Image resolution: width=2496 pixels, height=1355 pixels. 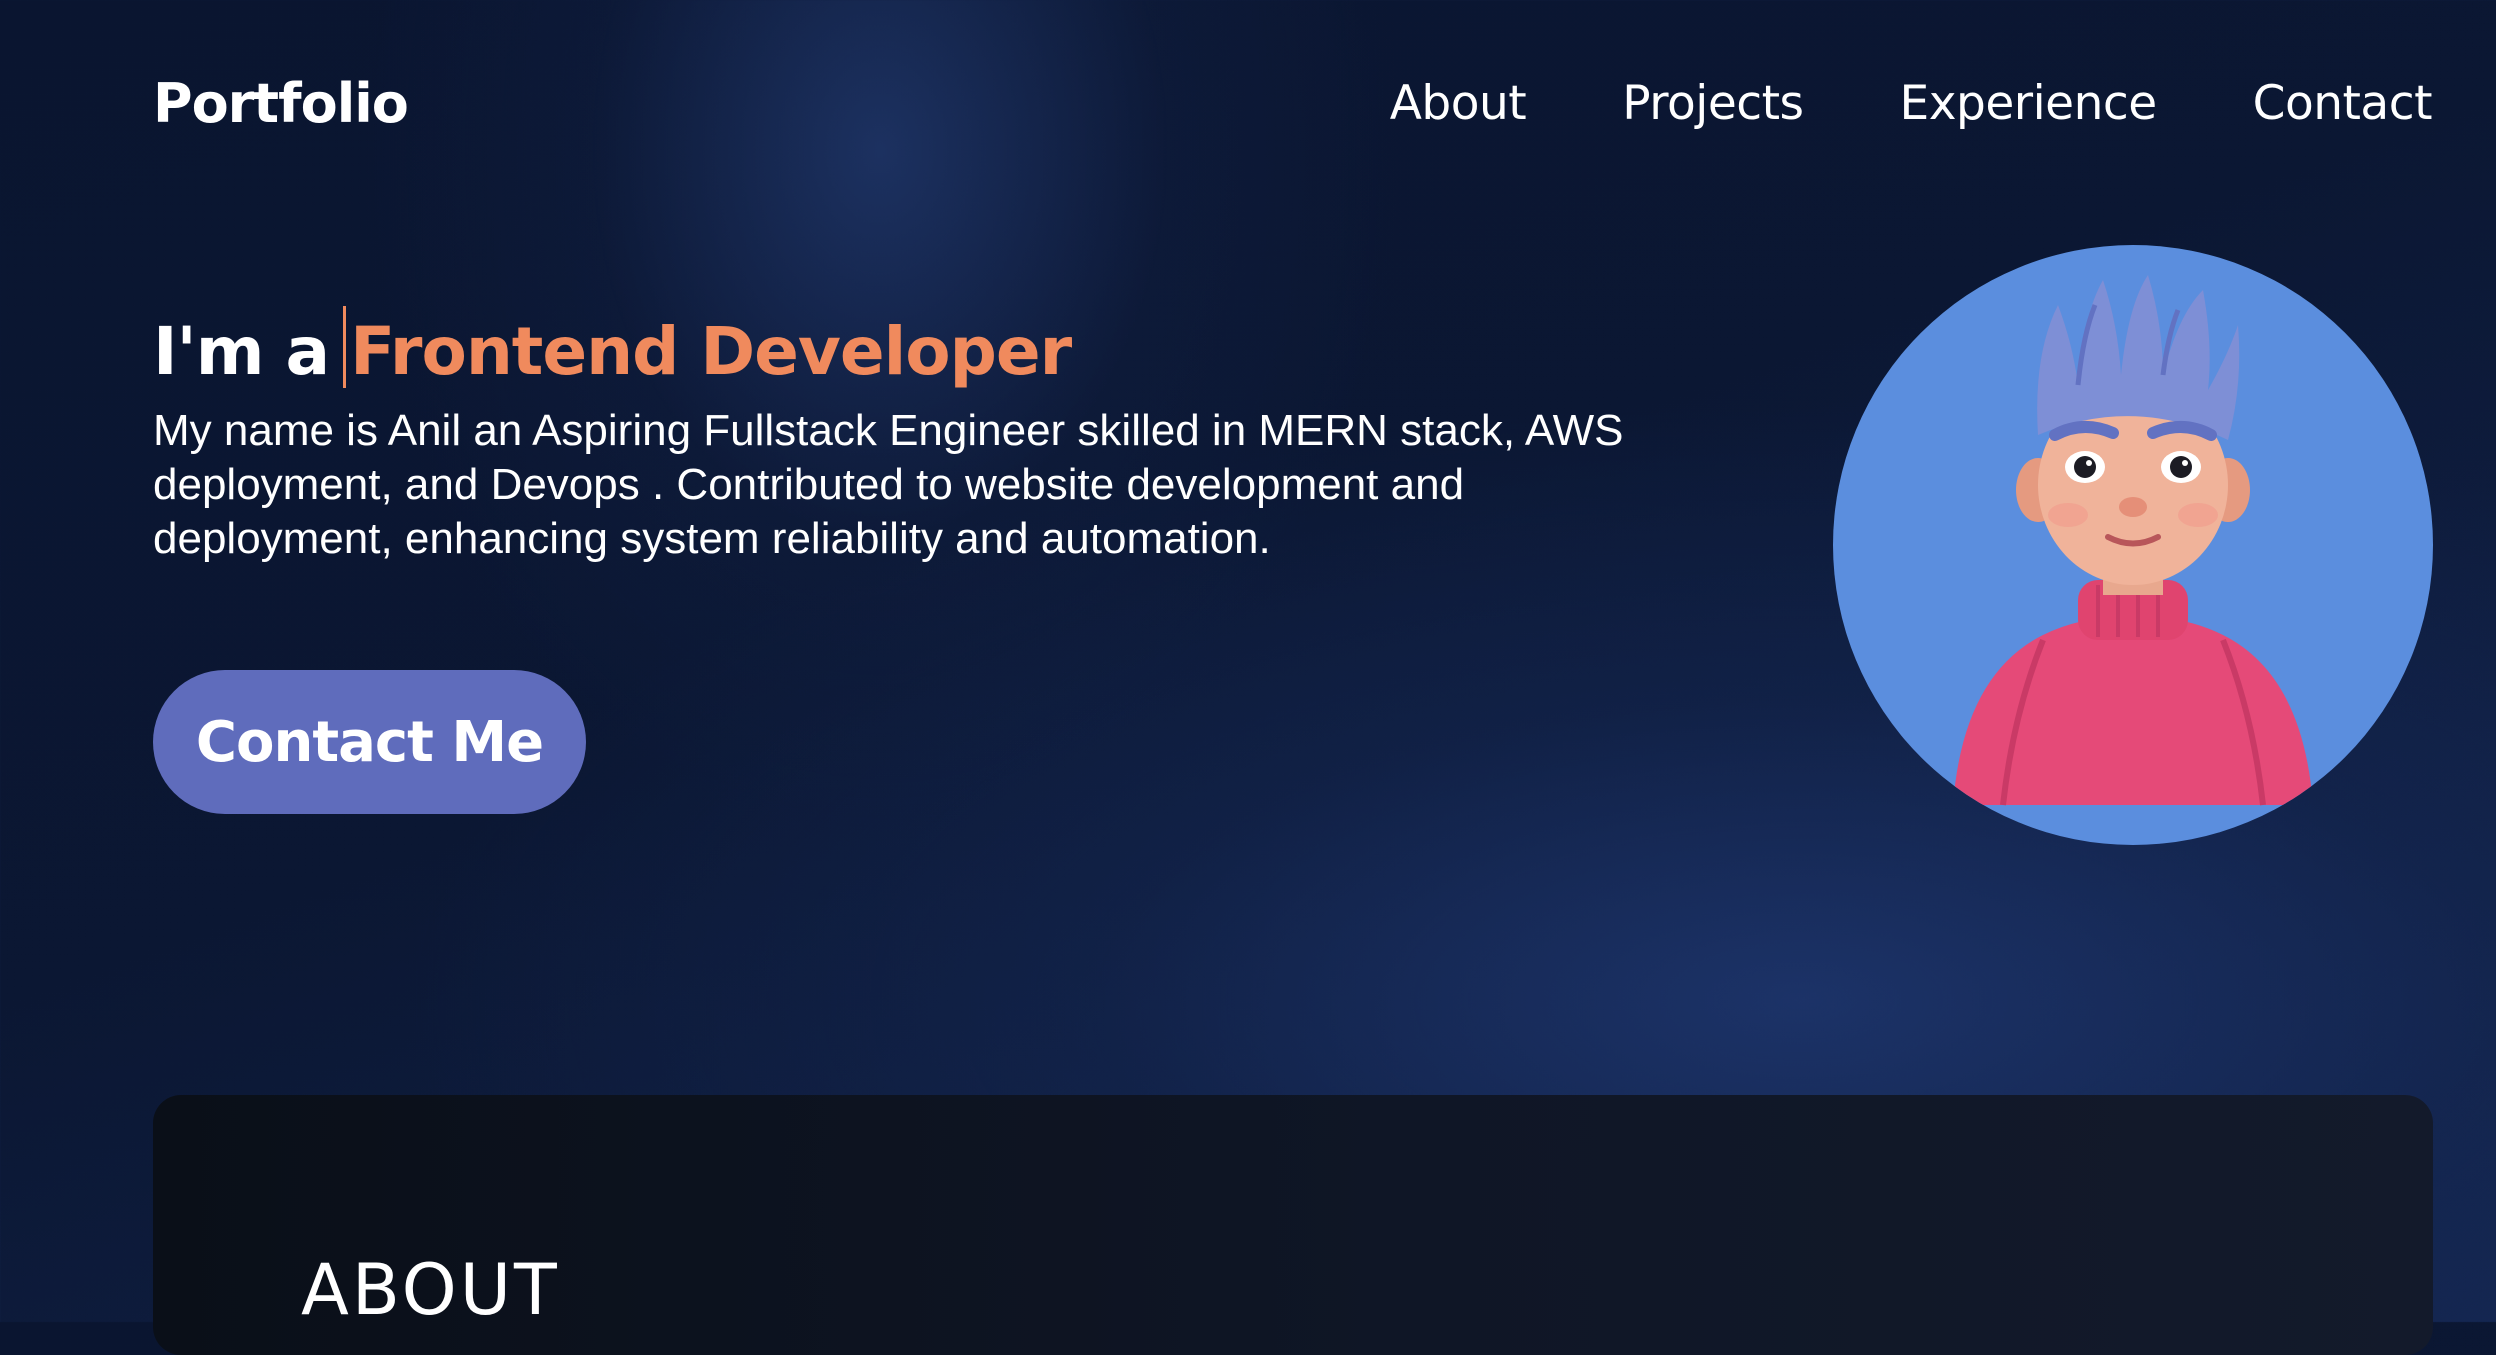 I want to click on hero-title: I'm a Frontend Developer, so click(x=612, y=351).